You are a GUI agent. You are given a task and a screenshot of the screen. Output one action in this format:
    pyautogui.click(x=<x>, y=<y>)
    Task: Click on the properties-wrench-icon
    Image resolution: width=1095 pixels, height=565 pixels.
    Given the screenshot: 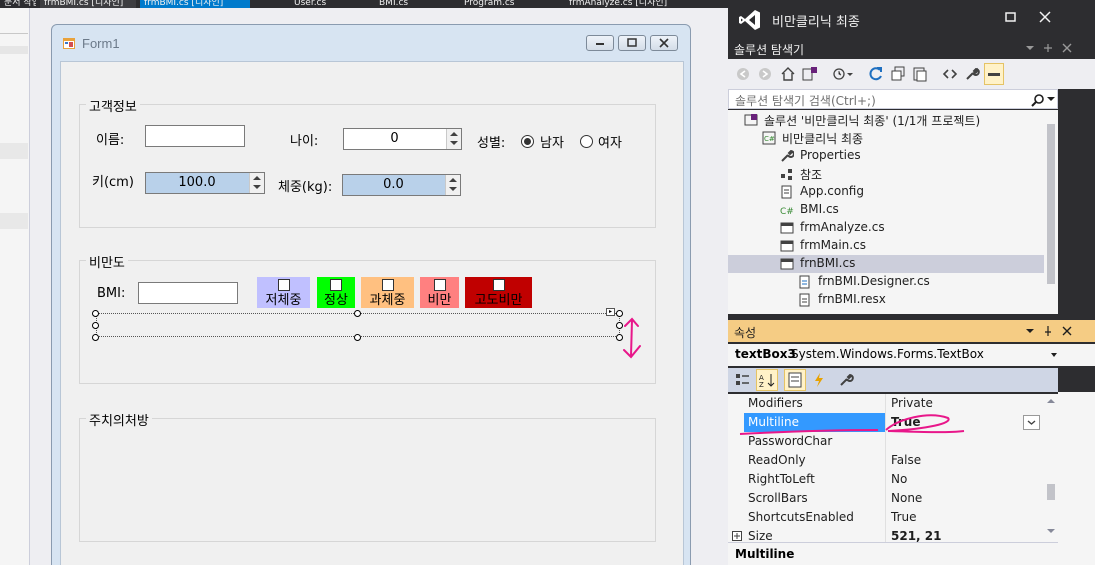 What is the action you would take?
    pyautogui.click(x=972, y=74)
    